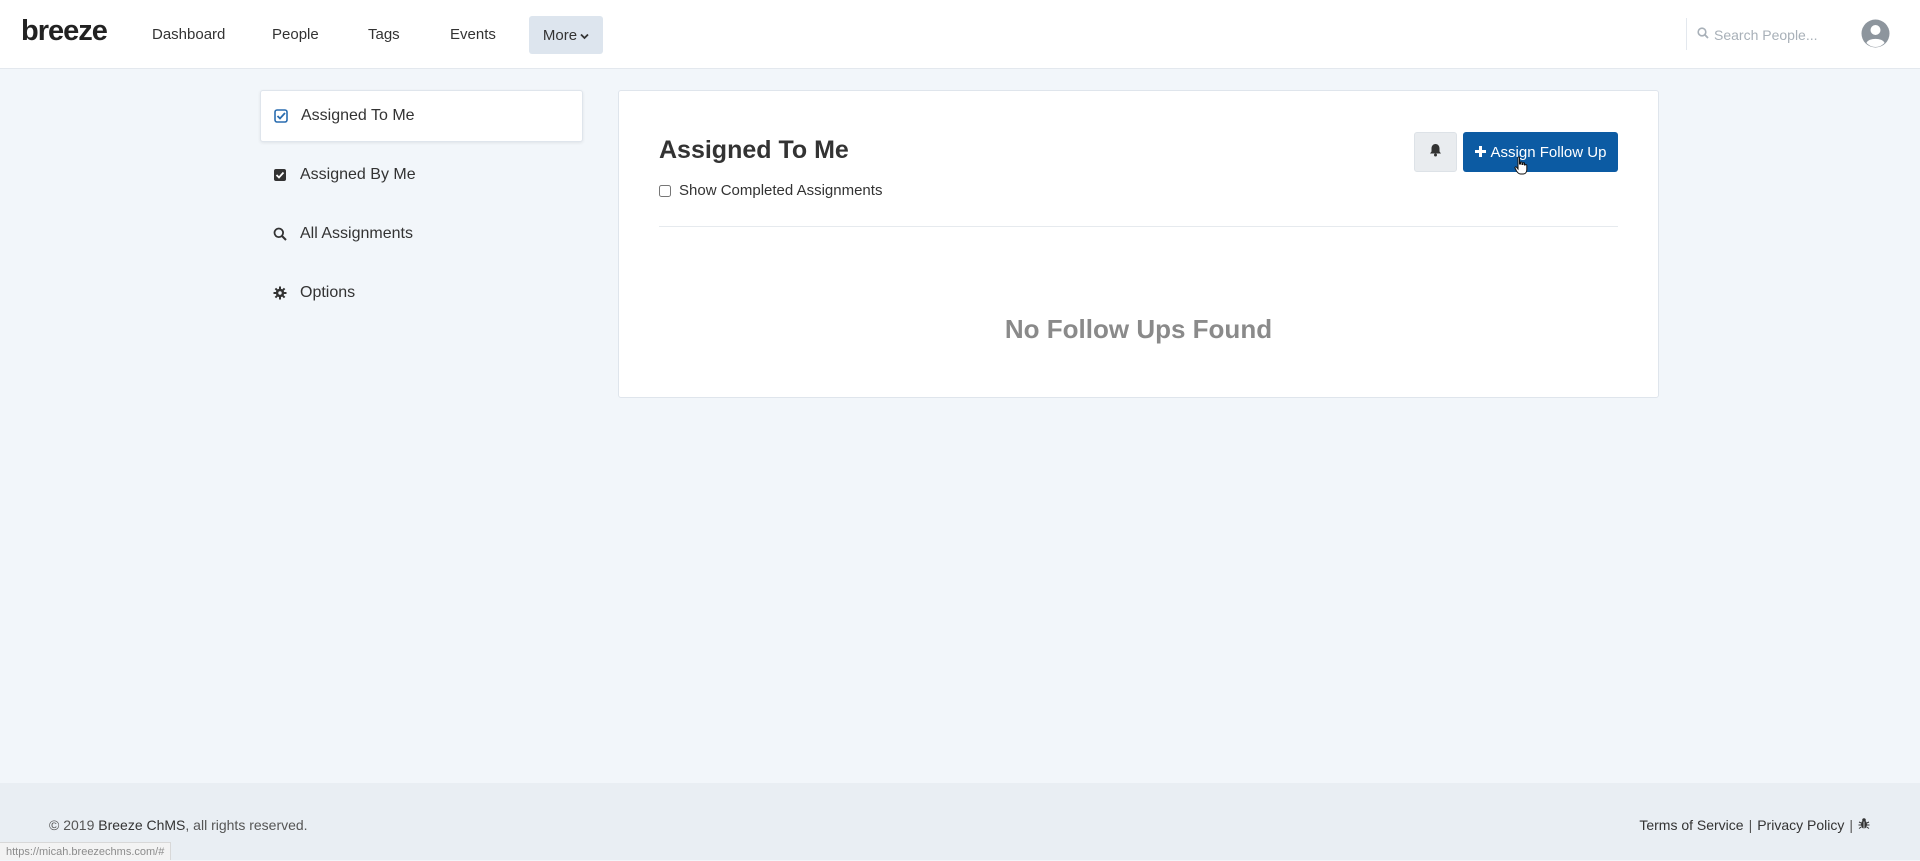  I want to click on nav-more-dropdown: More, so click(566, 35).